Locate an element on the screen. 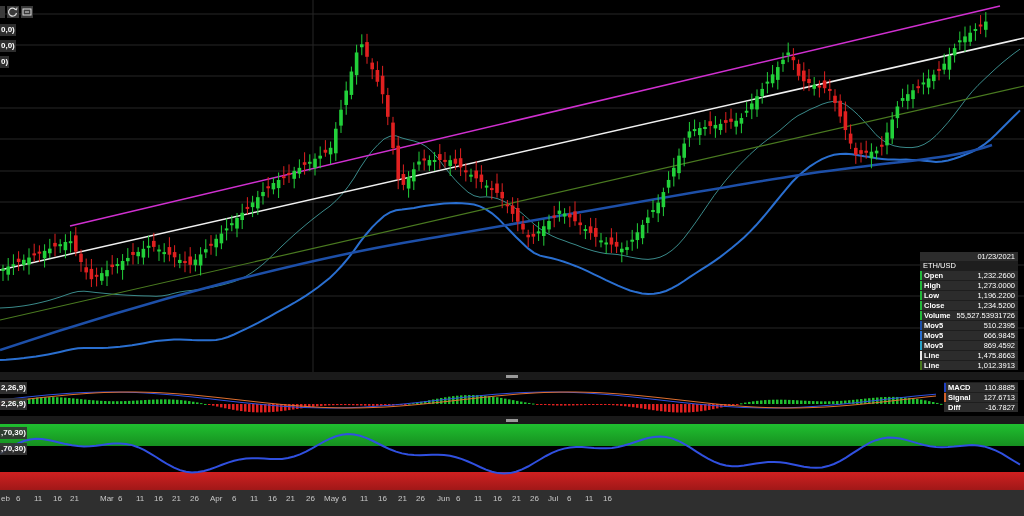  indicator-label: 0) is located at coordinates (5, 62).